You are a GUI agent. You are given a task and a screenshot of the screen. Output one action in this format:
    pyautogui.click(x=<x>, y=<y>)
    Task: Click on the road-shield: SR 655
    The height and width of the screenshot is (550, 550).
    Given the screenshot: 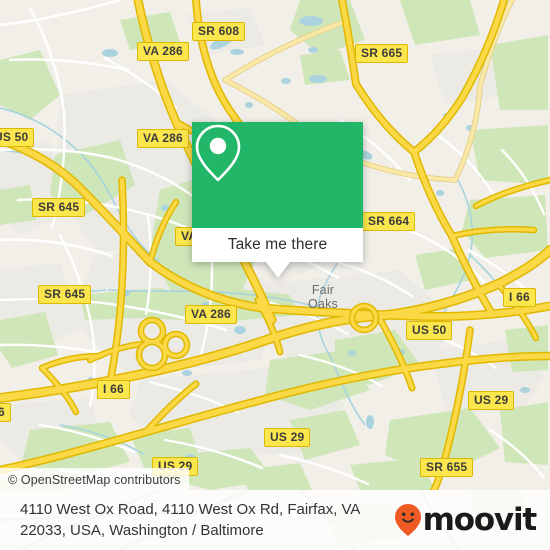 What is the action you would take?
    pyautogui.click(x=447, y=467)
    